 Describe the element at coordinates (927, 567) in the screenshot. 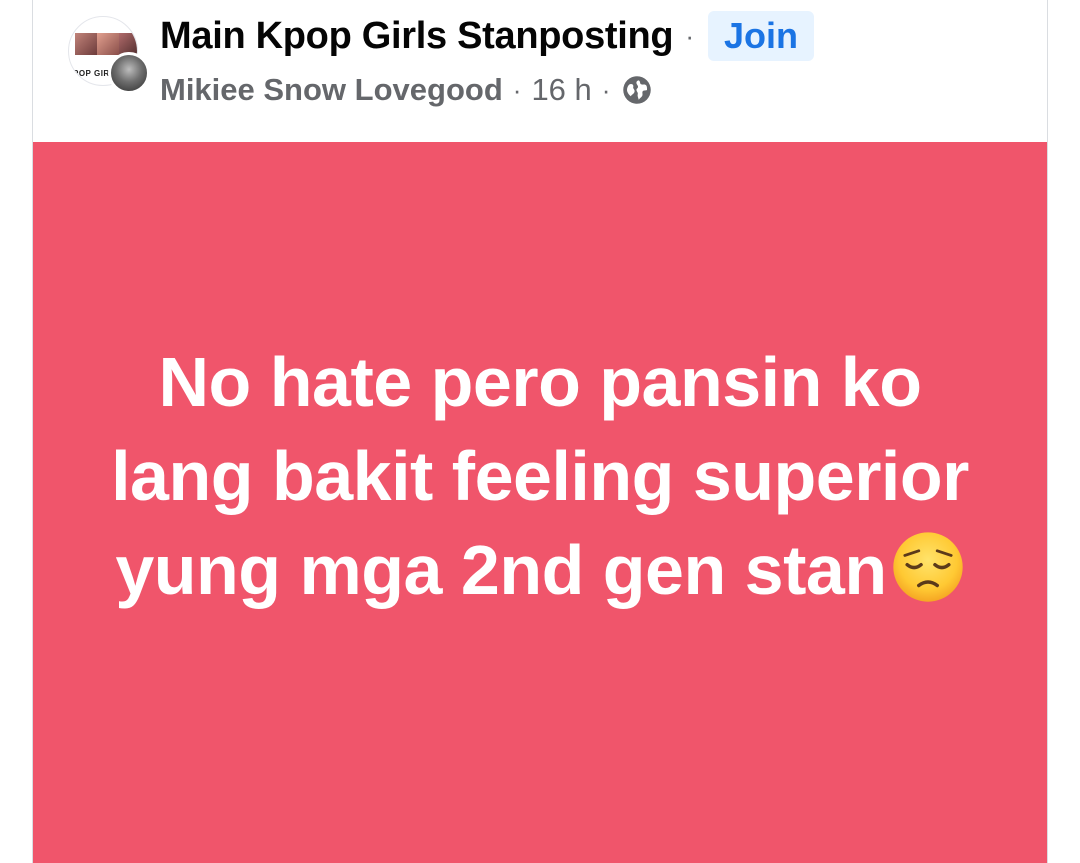

I see `pensive-face-emoji` at that location.